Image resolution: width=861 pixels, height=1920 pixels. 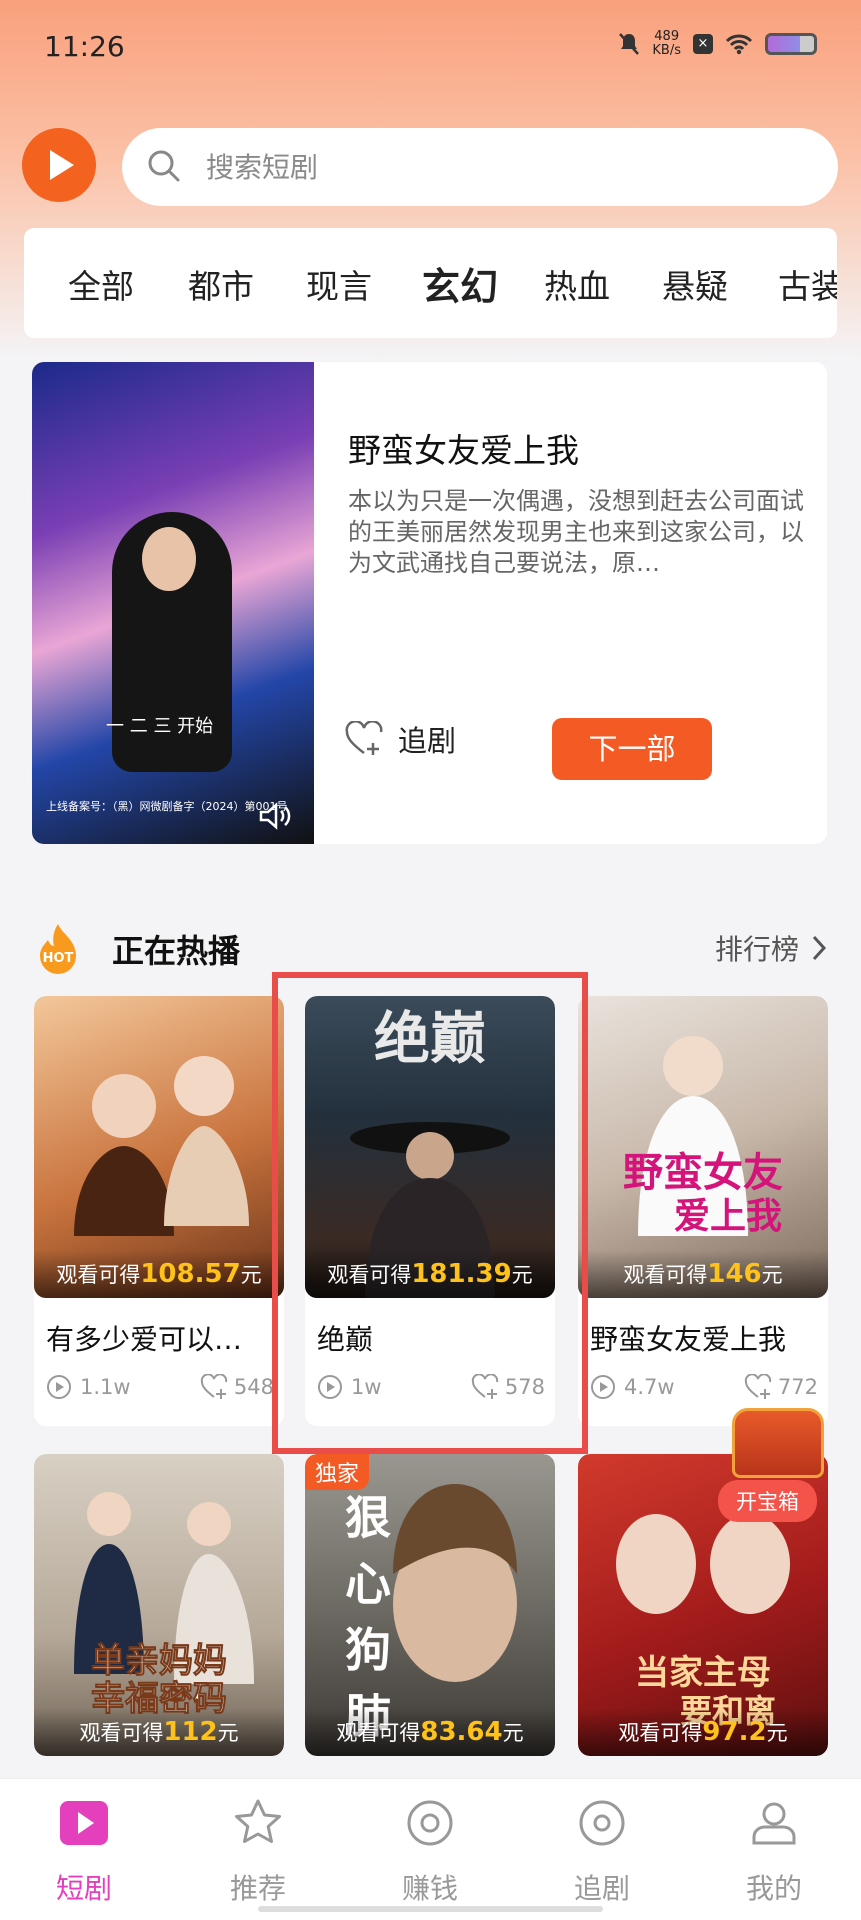 I want to click on tab-mine: 我的, so click(x=774, y=1852).